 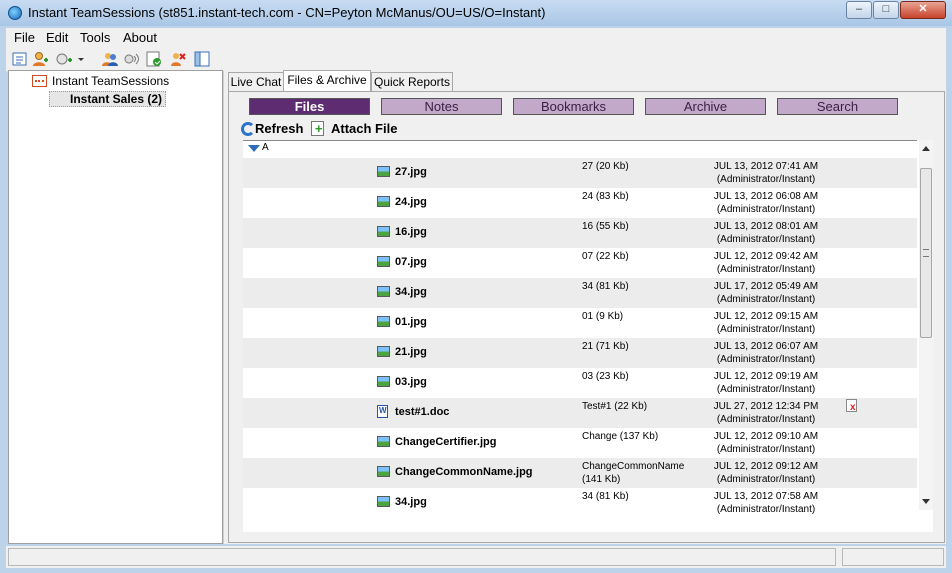 I want to click on tab-files-archive: Files & Archive, so click(x=327, y=81).